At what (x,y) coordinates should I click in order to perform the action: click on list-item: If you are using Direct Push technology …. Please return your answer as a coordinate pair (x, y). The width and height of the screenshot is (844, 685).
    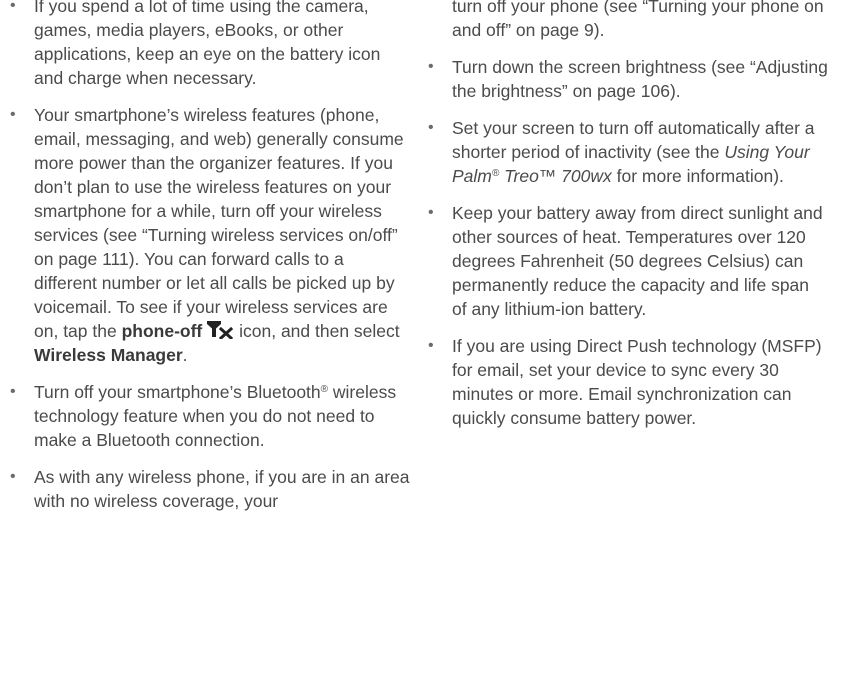
    Looking at the image, I should click on (628, 382).